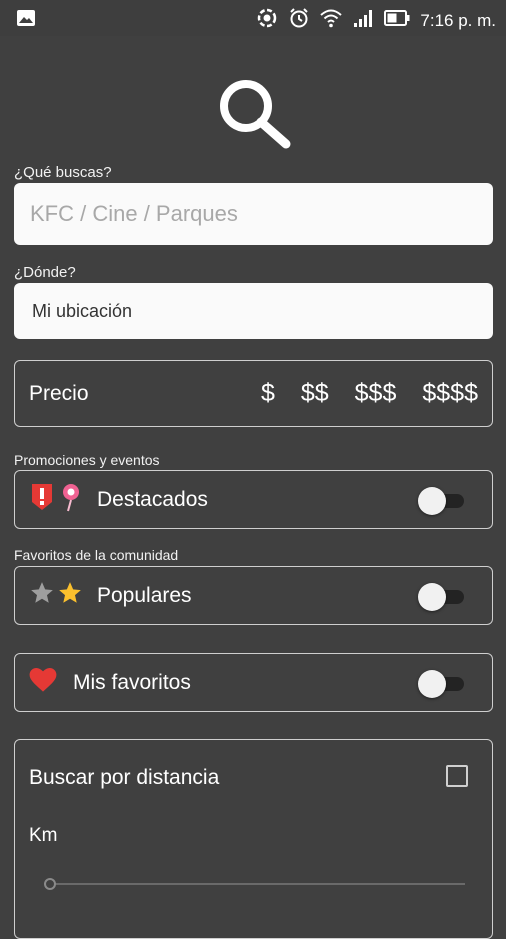  Describe the element at coordinates (253, 393) in the screenshot. I see `price-card: Precio $ $$ $$$ $$$$` at that location.